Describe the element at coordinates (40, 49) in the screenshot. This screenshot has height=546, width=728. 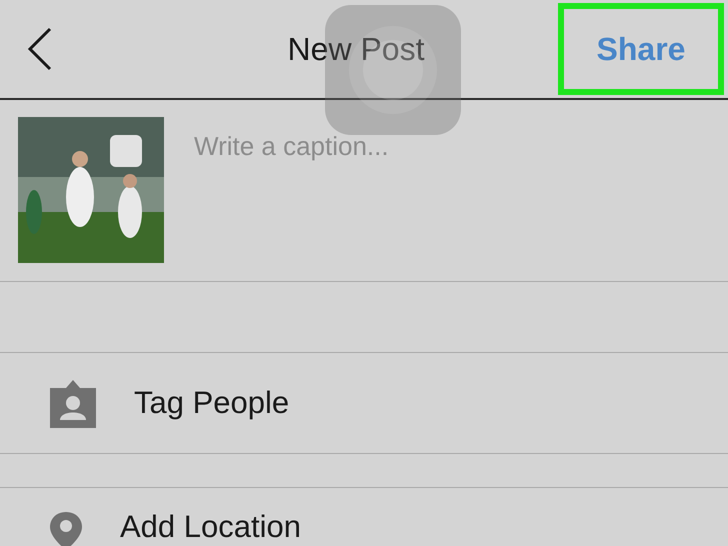
I see `back-icon` at that location.